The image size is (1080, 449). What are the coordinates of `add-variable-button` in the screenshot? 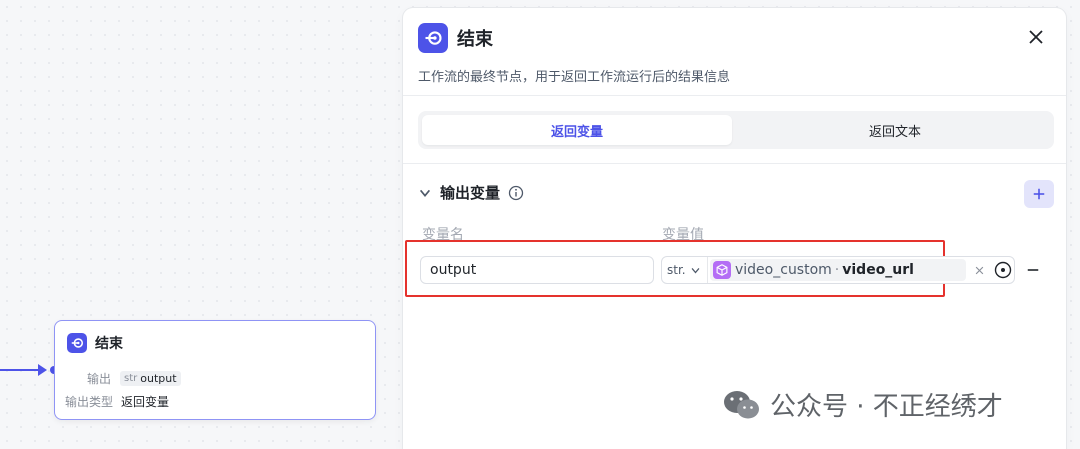 It's located at (1039, 194).